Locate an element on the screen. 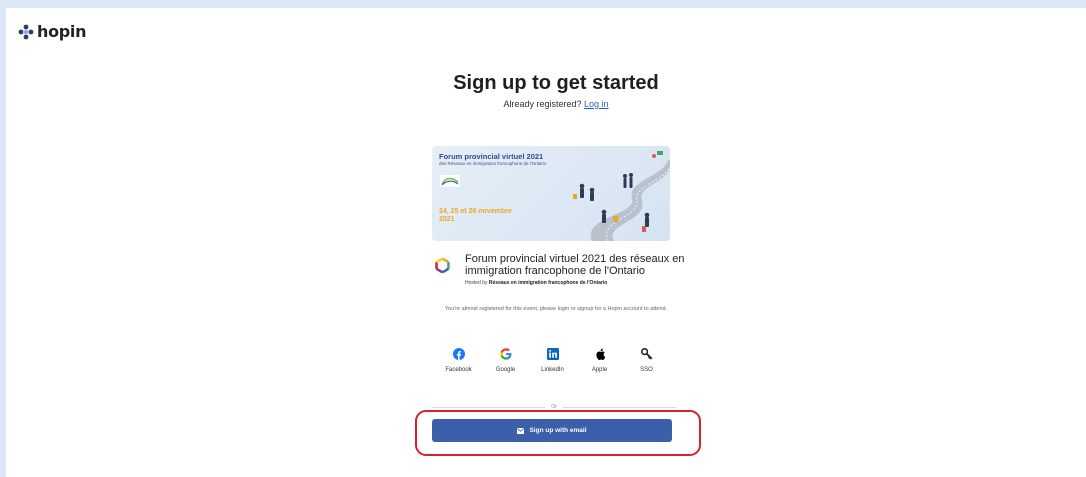 This screenshot has height=477, width=1086. already-registered-text: Already registered? is located at coordinates (542, 104).